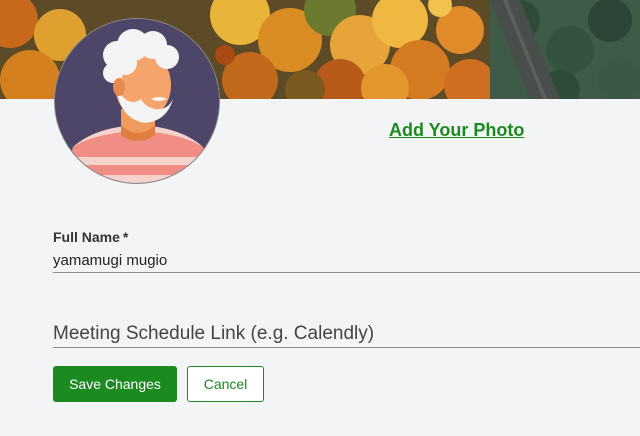 This screenshot has width=640, height=436. What do you see at coordinates (346, 334) in the screenshot?
I see `meeting-link-input` at bounding box center [346, 334].